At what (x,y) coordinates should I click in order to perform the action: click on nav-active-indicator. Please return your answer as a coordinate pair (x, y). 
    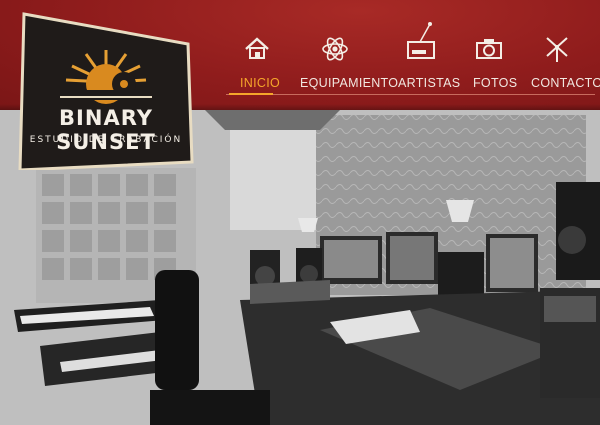
    Looking at the image, I should click on (251, 94).